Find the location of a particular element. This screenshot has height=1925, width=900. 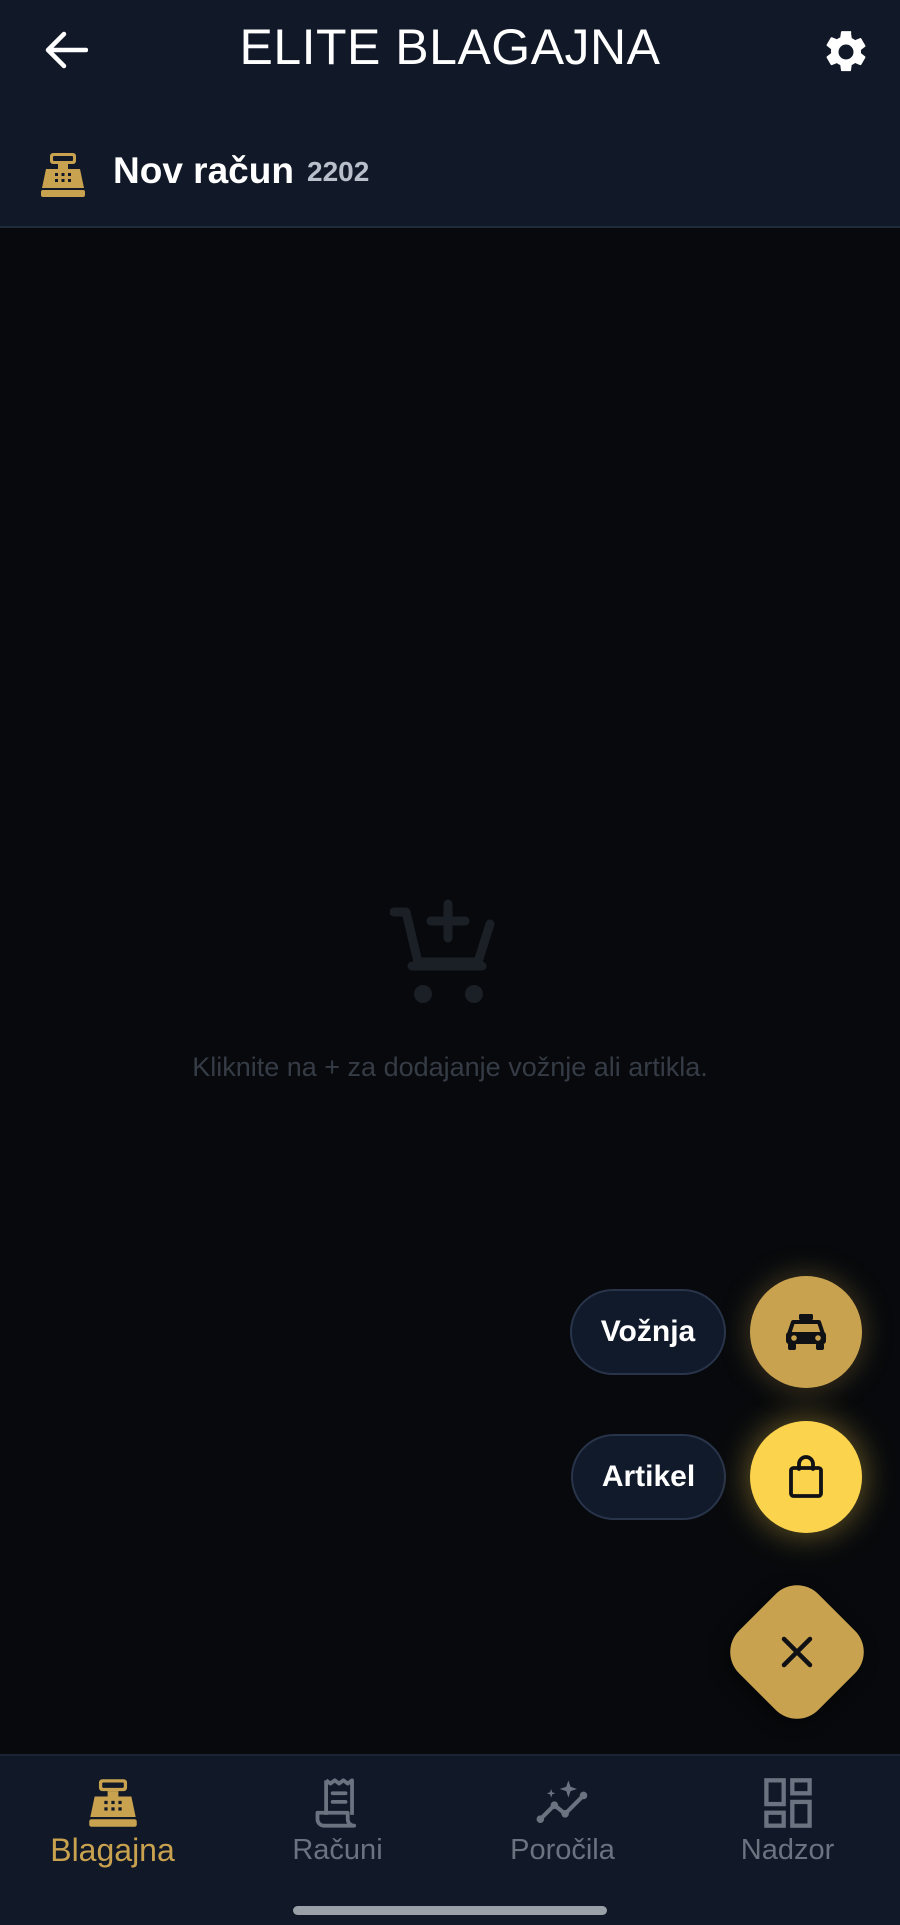

add-cart-icon is located at coordinates (442, 951).